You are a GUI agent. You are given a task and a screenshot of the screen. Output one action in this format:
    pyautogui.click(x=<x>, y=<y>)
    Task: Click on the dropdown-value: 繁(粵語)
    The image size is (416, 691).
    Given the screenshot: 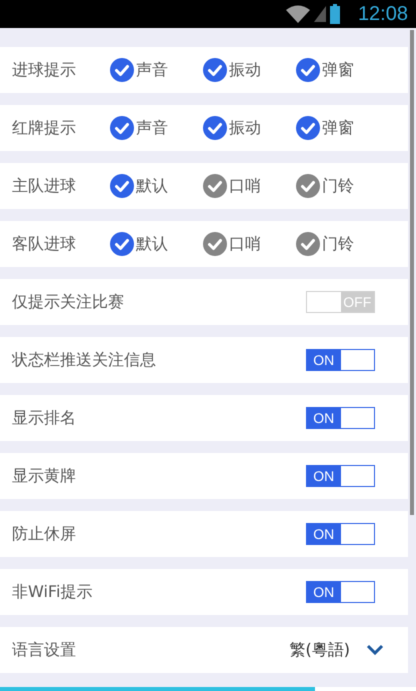 What is the action you would take?
    pyautogui.click(x=320, y=650)
    